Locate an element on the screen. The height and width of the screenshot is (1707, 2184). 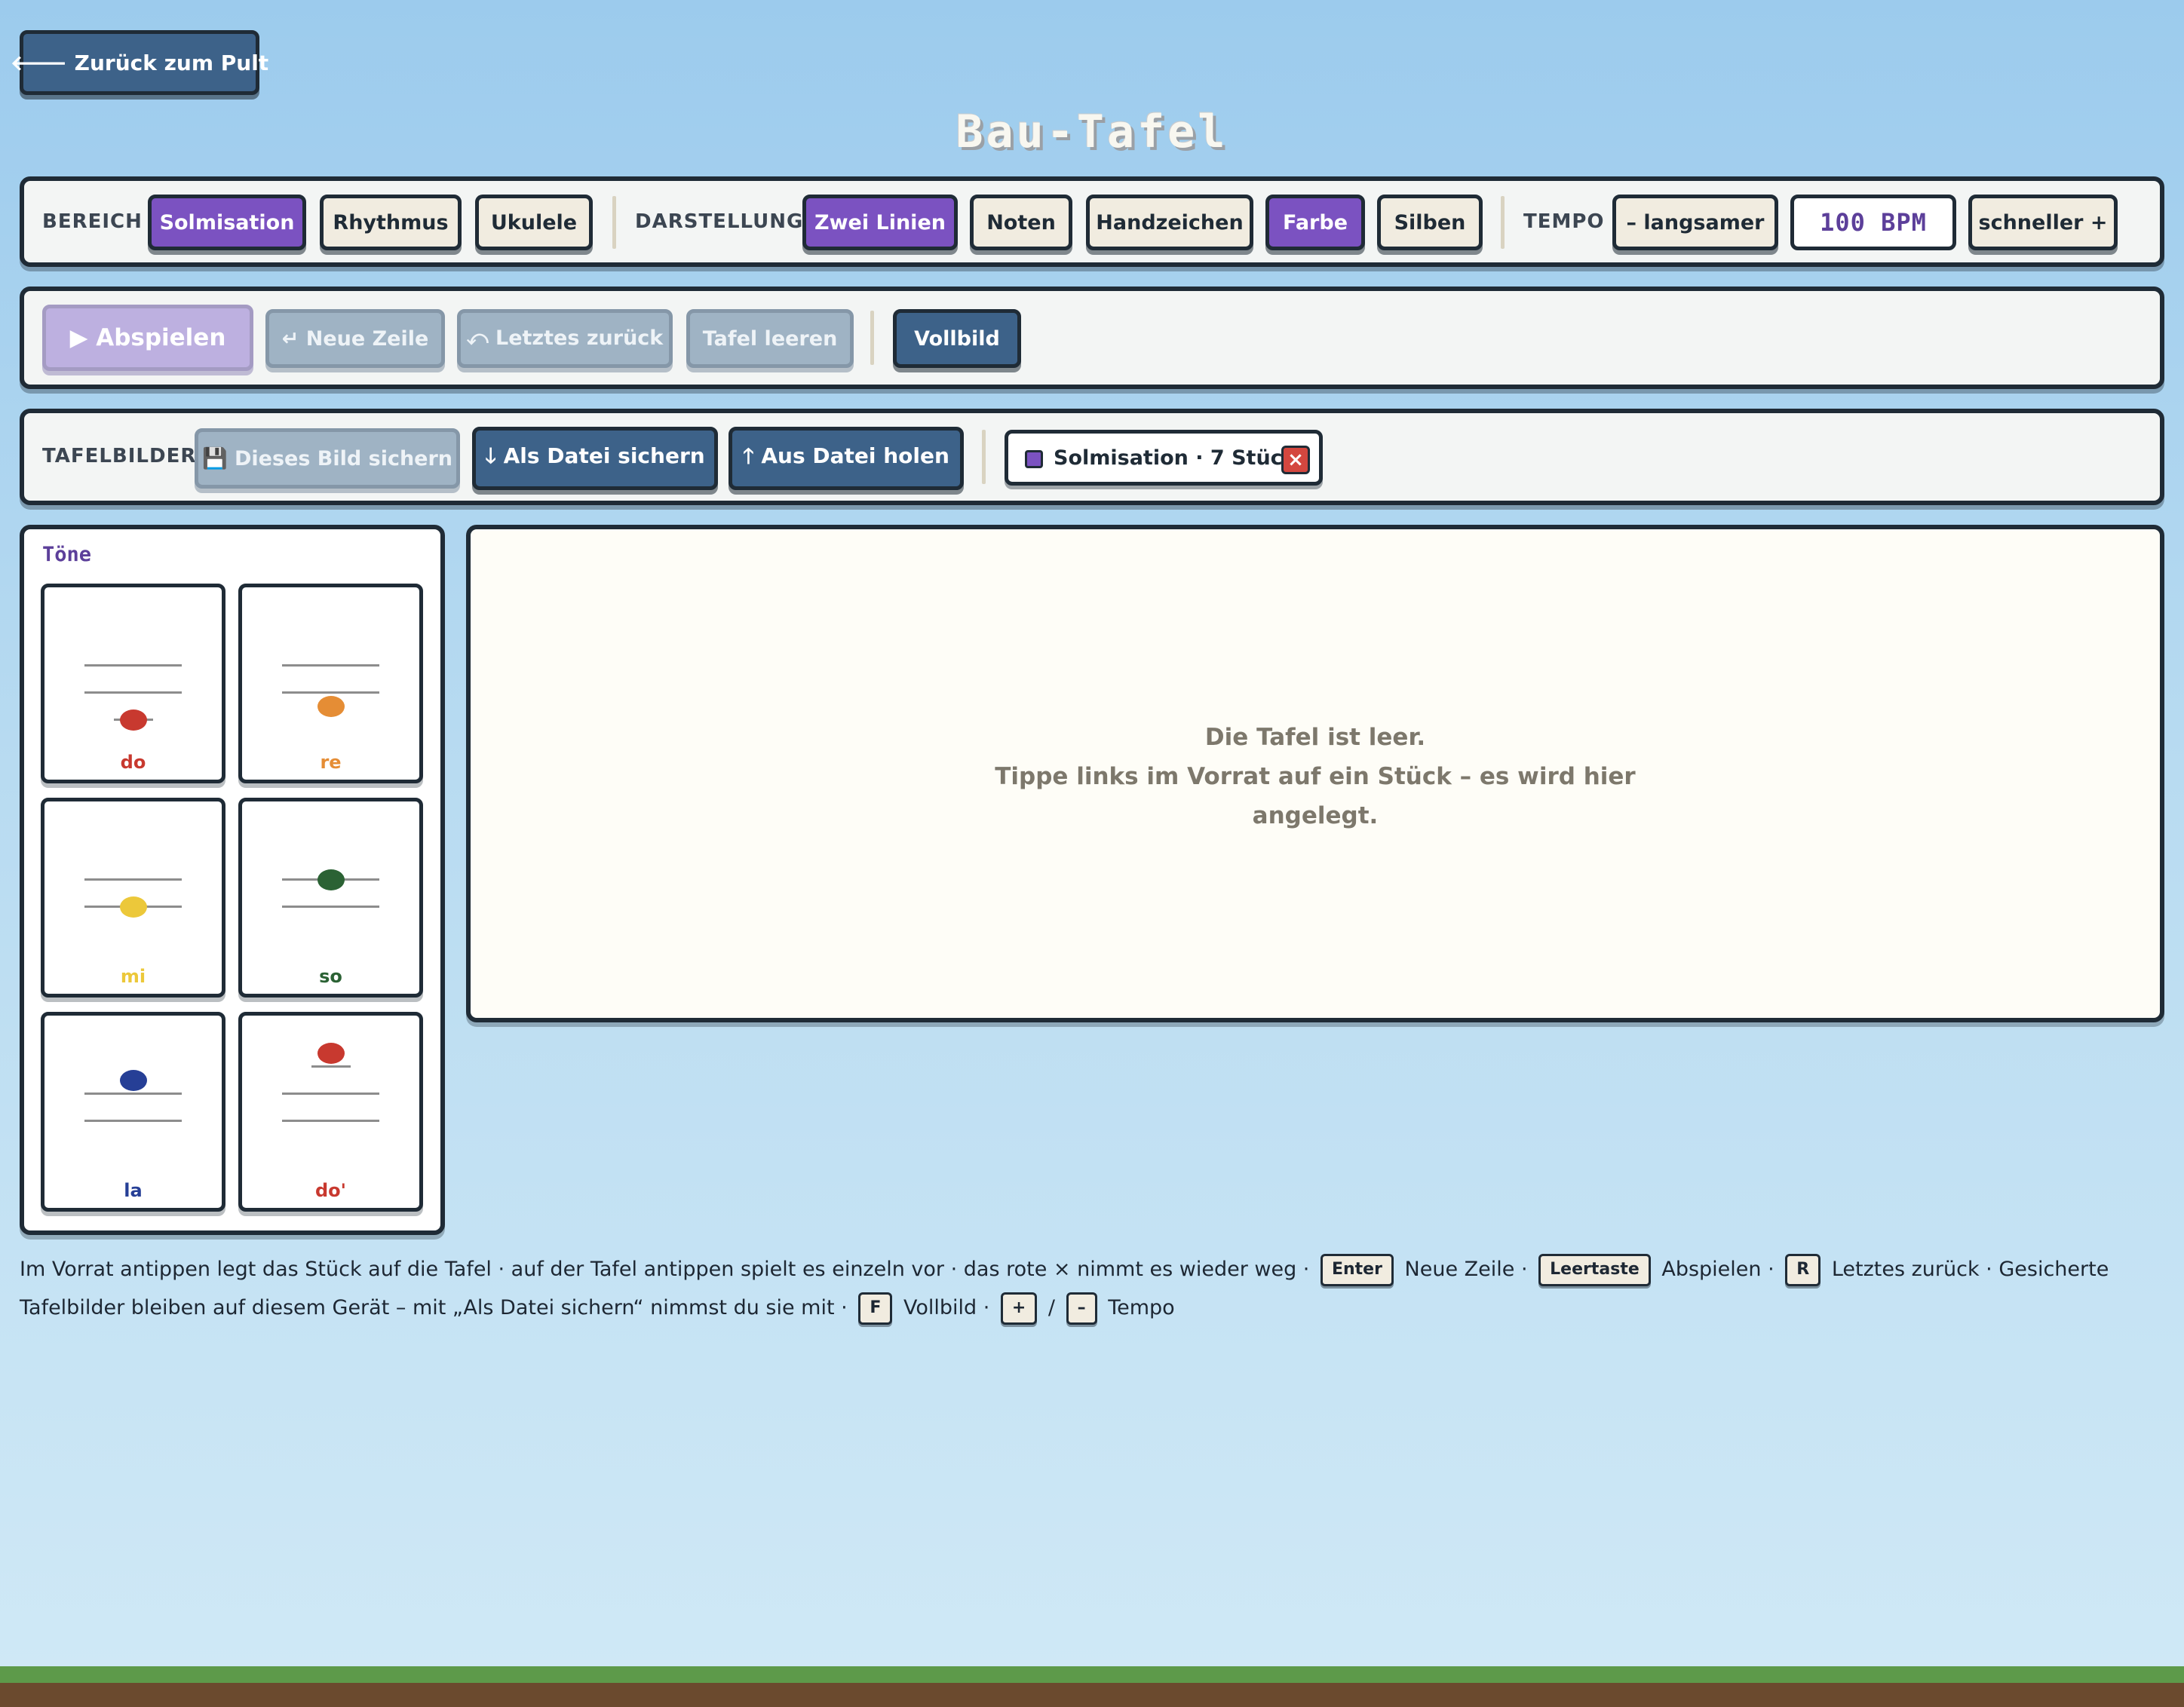
help-slash: / is located at coordinates (1052, 1307).